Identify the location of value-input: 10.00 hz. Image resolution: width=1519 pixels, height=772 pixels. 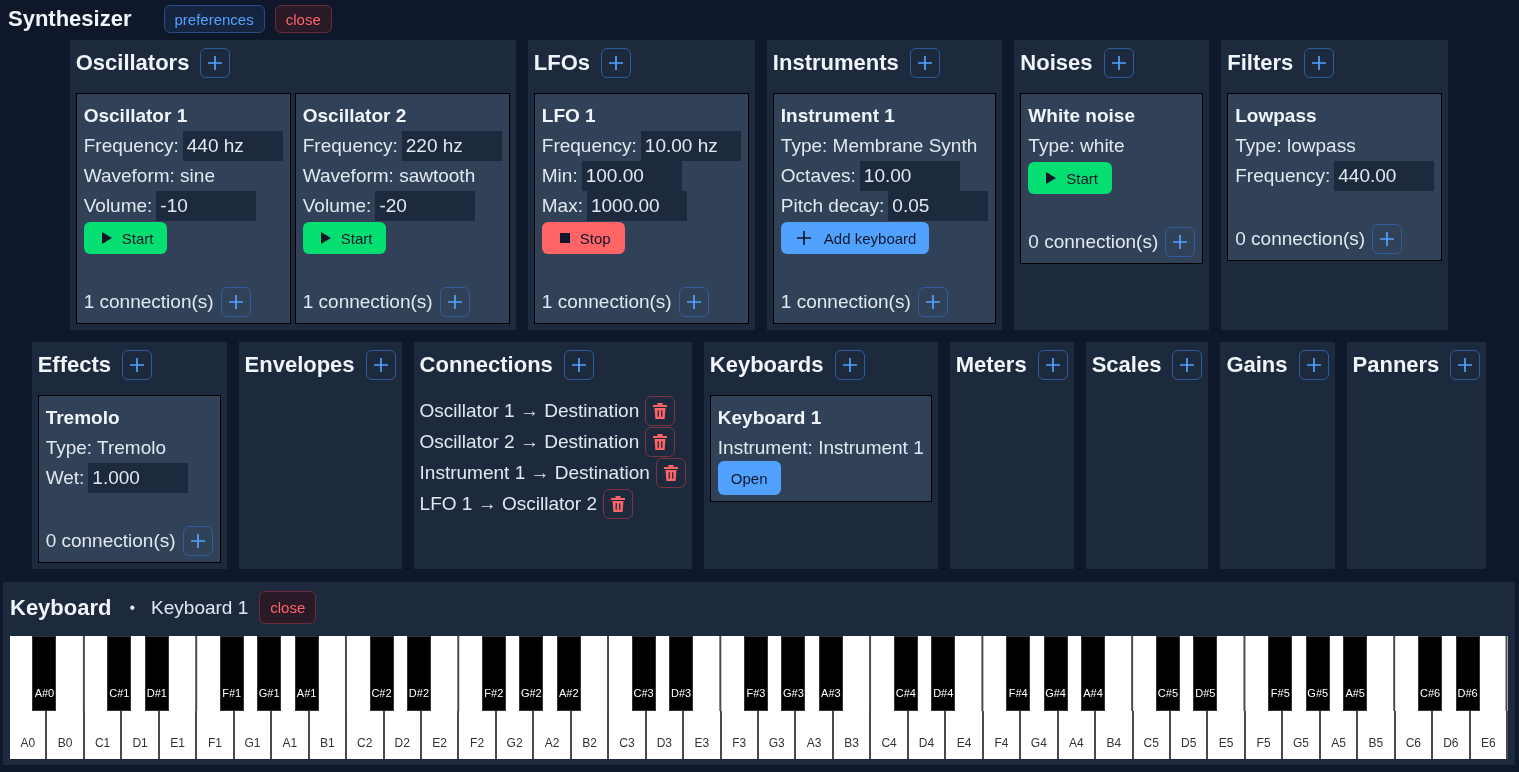
(690, 146).